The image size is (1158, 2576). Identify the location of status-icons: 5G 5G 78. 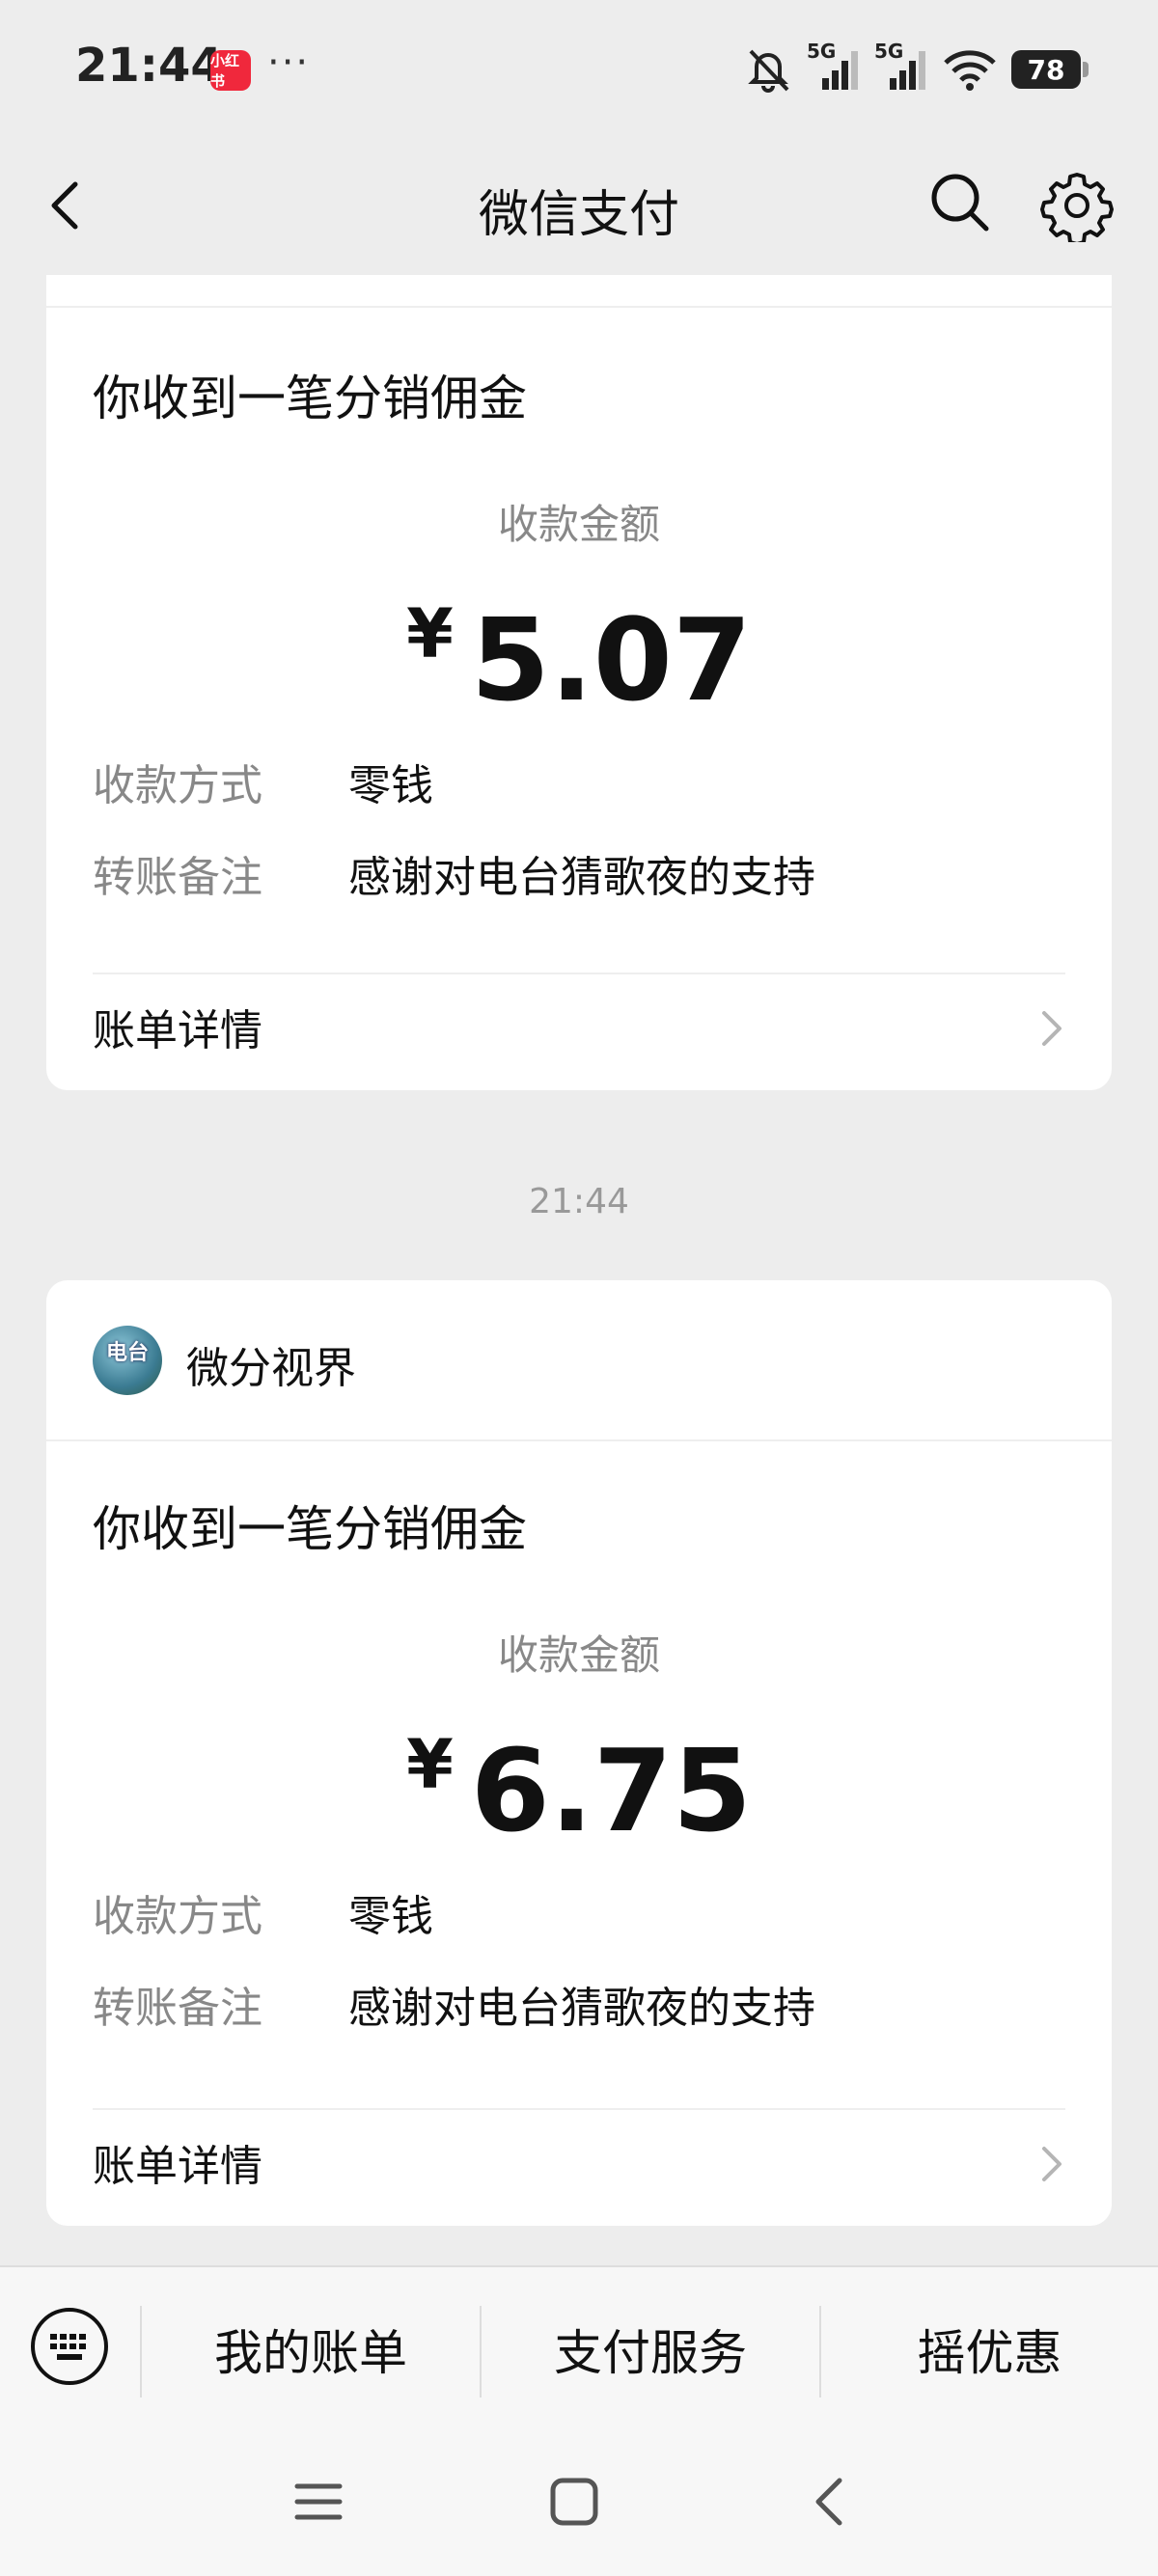
(916, 69).